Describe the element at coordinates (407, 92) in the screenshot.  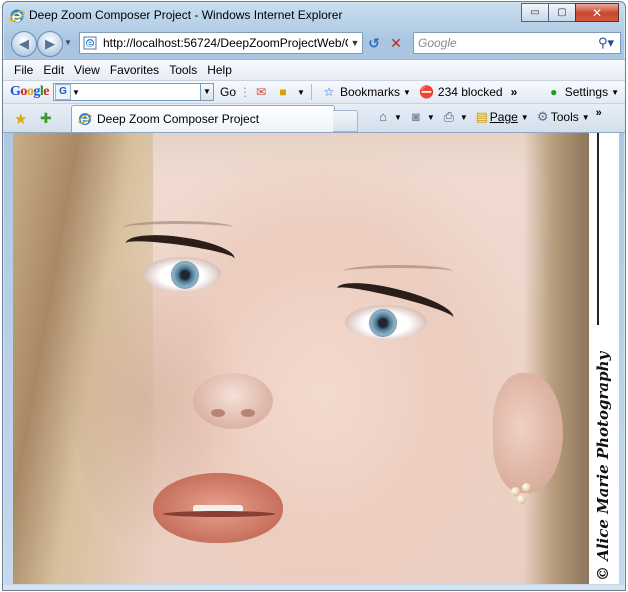
I see `bookmarks-dropdown-icon: ▼` at that location.